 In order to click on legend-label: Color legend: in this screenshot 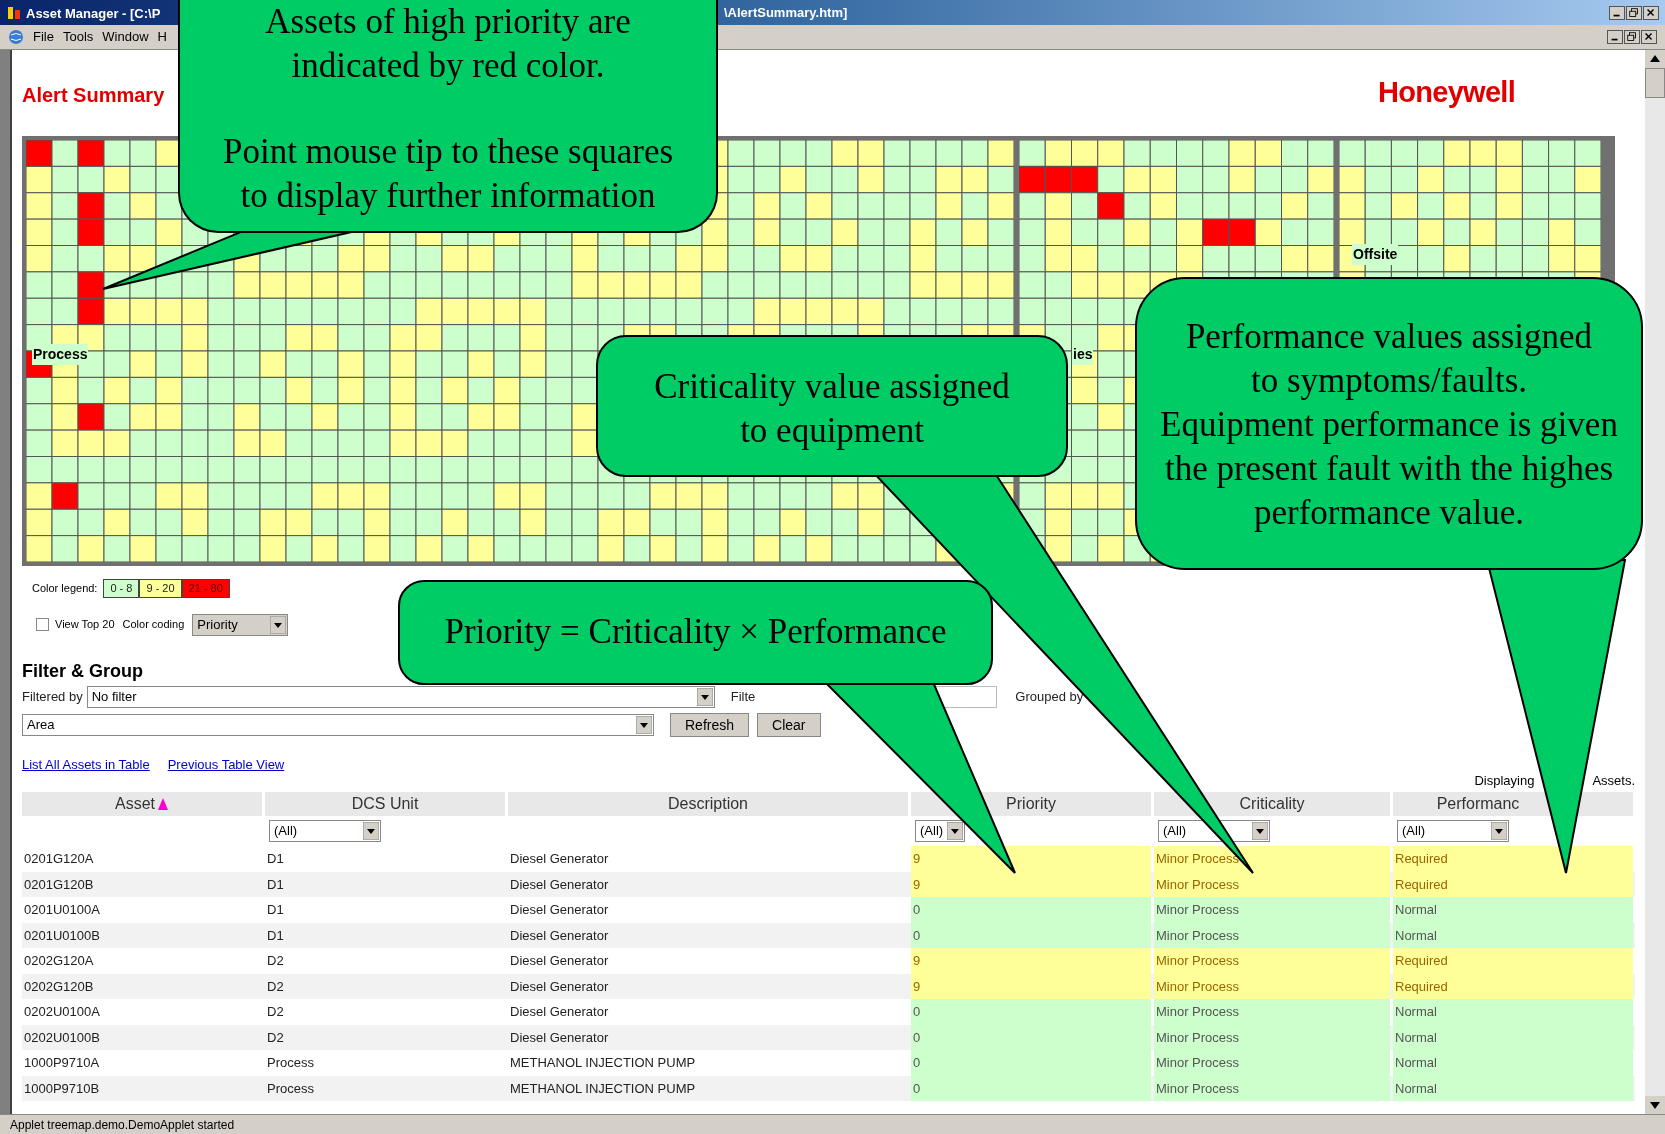, I will do `click(65, 588)`.